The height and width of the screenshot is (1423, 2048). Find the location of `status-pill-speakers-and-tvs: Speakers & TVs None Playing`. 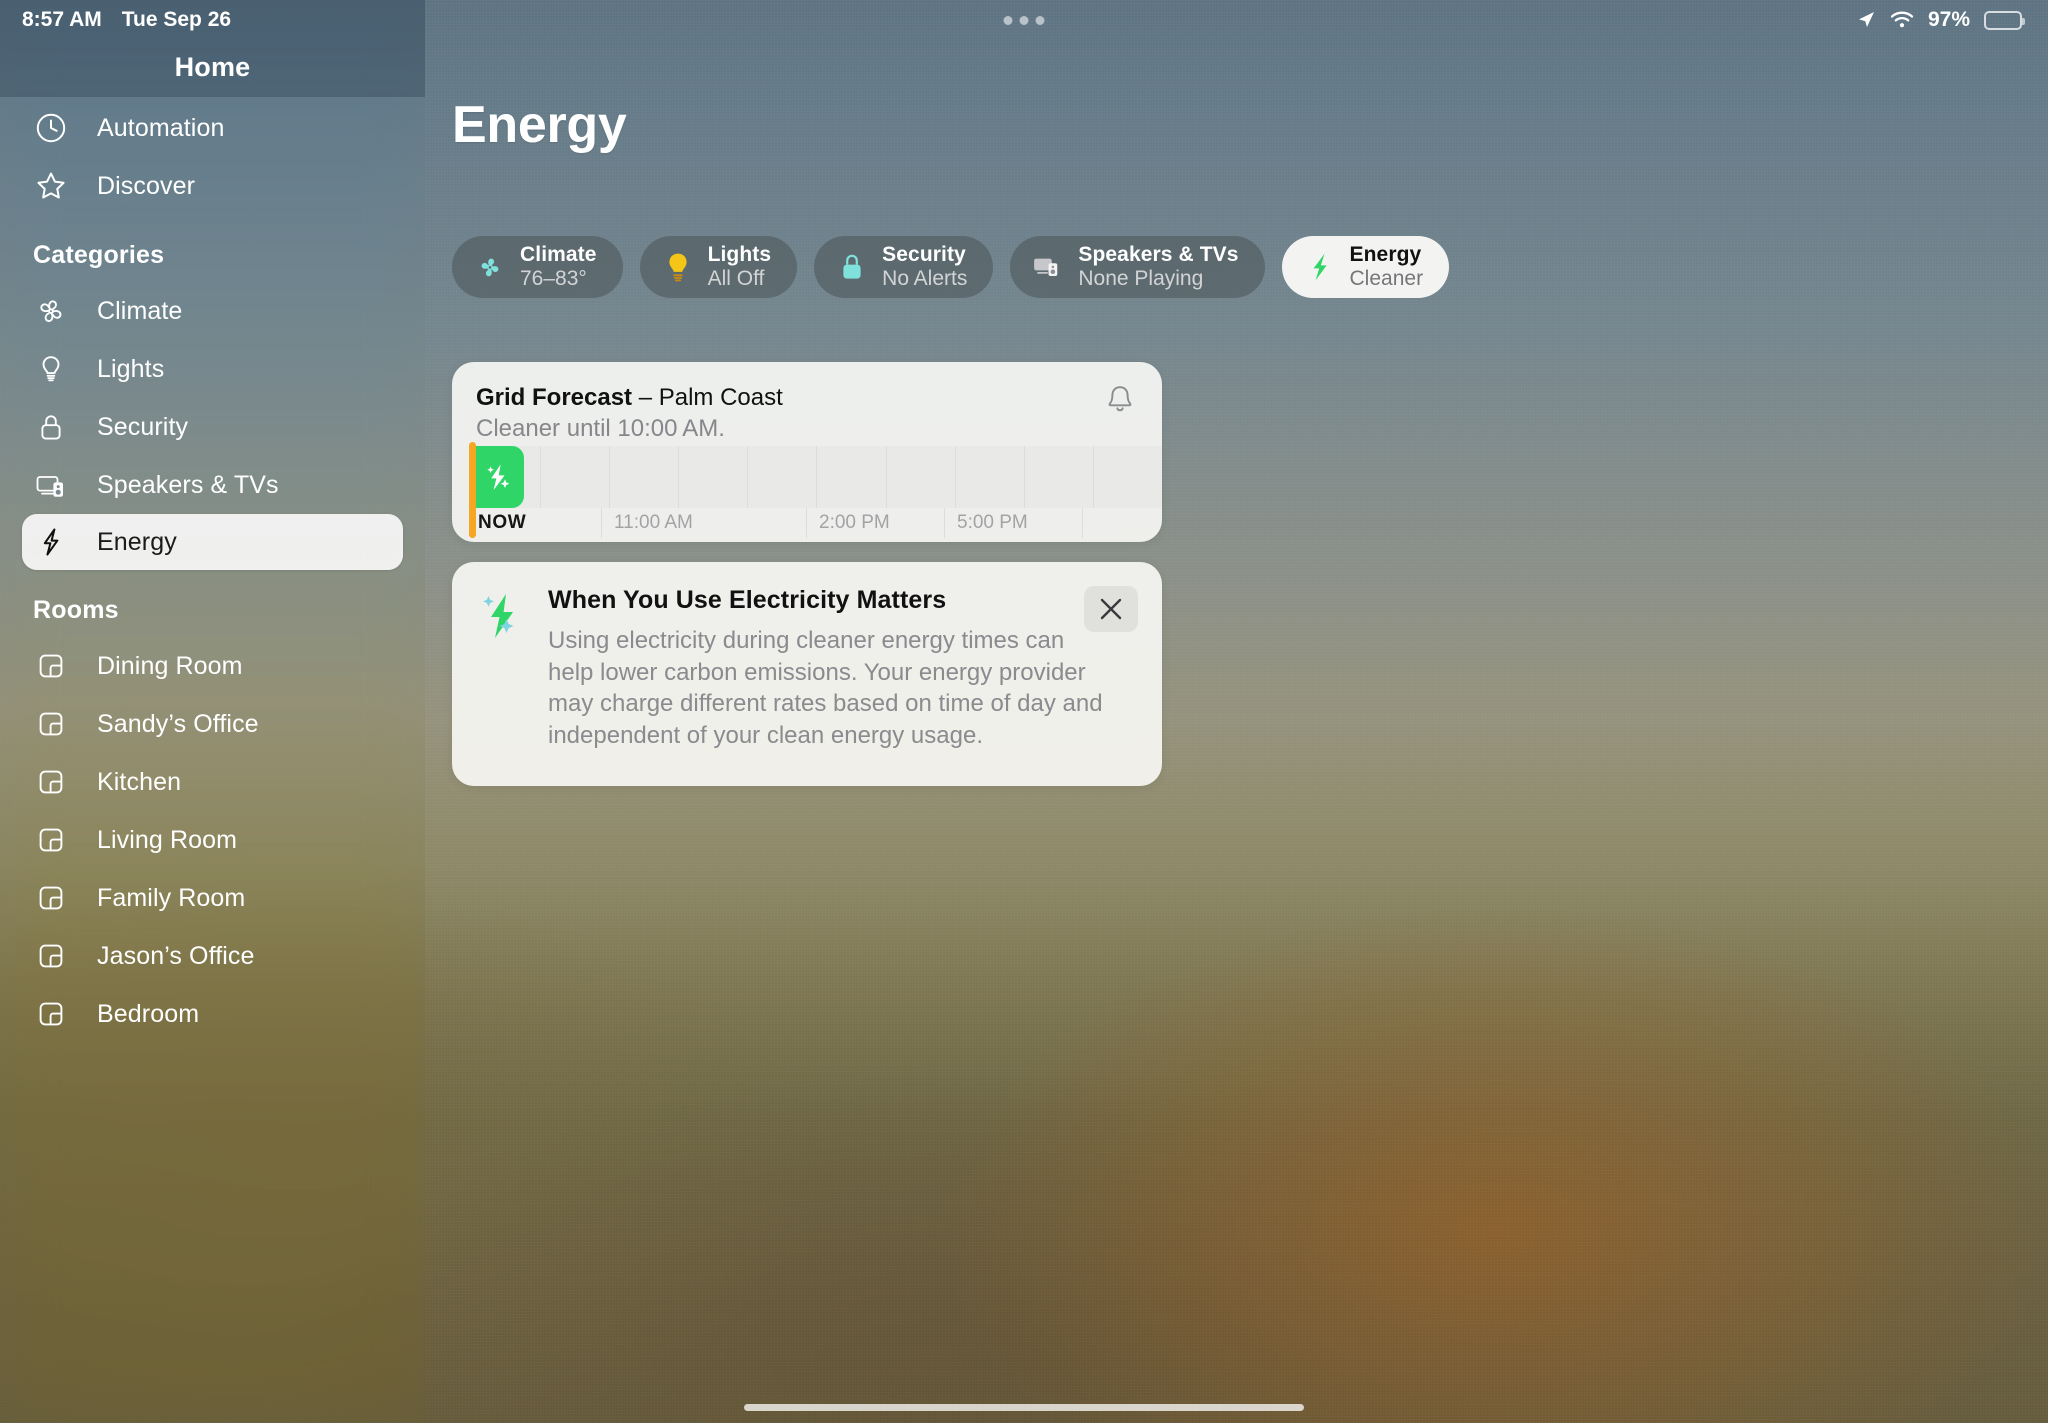

status-pill-speakers-and-tvs: Speakers & TVs None Playing is located at coordinates (1137, 267).